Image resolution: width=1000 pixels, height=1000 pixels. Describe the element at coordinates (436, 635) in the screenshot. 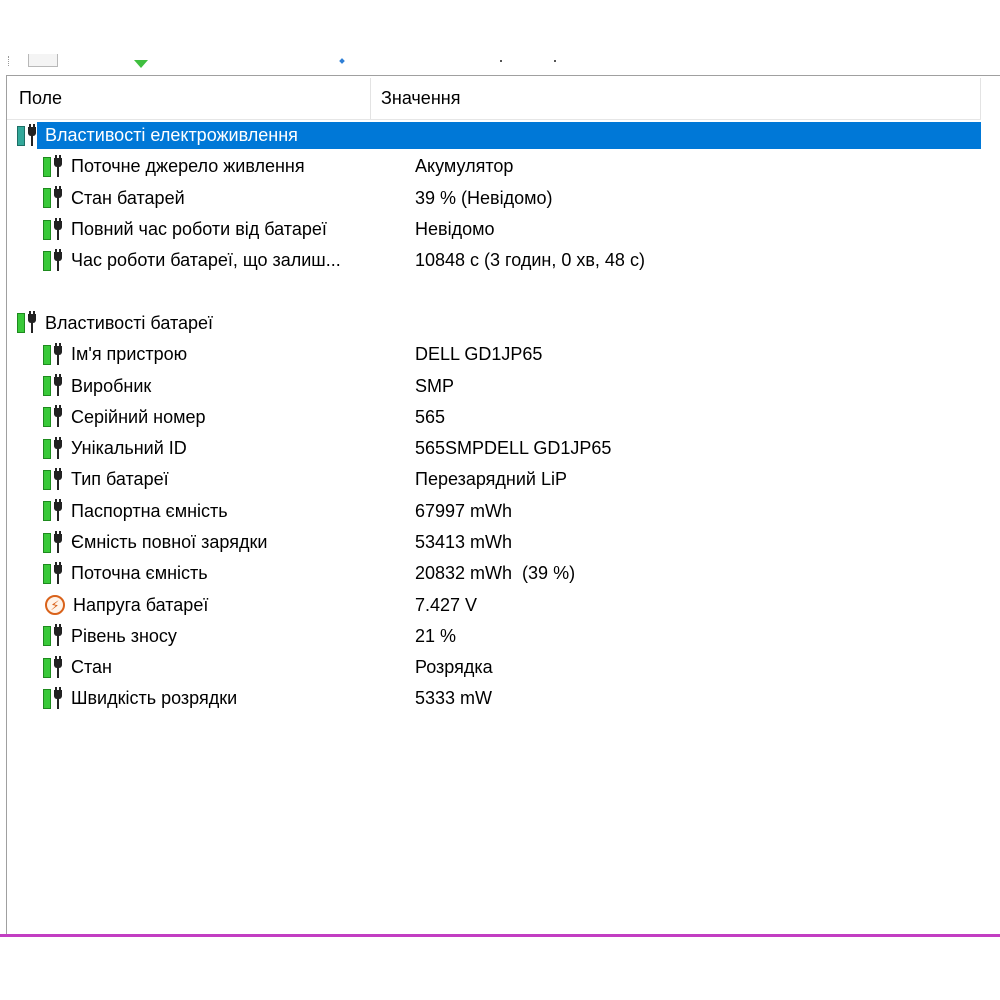

I see `item-value: 21 %` at that location.